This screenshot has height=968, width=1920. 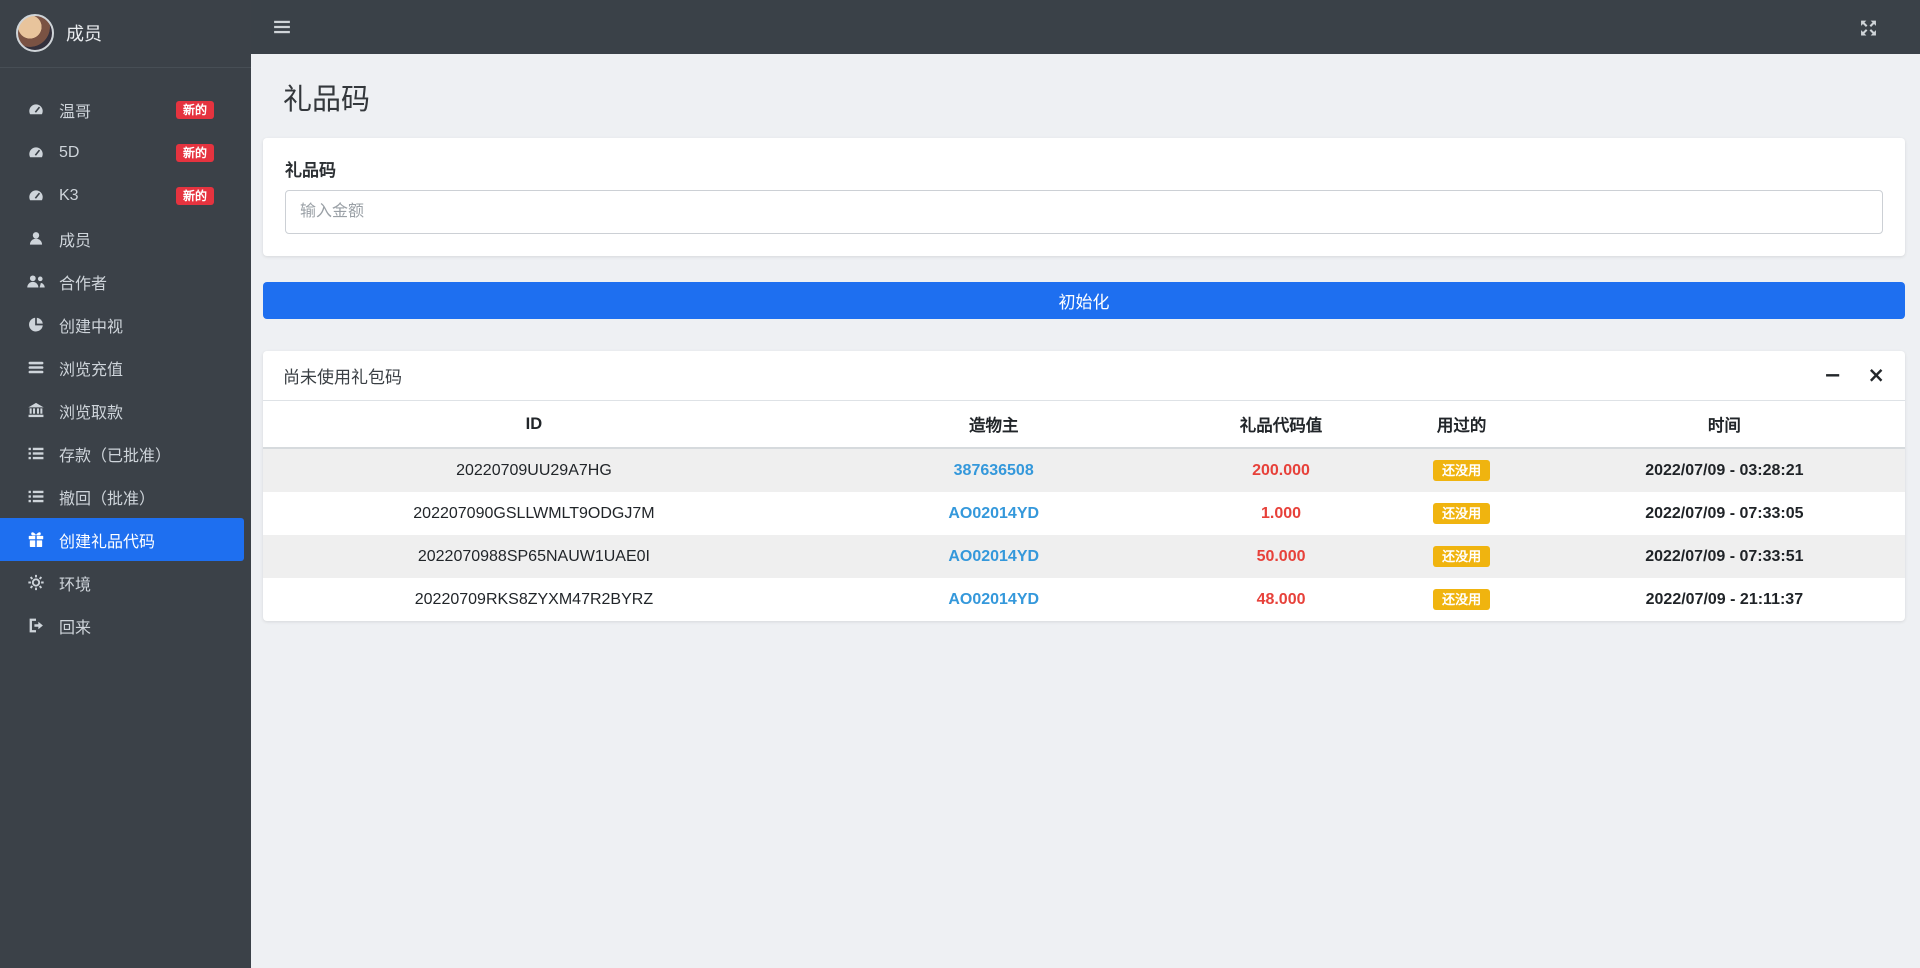 I want to click on fullscreen-button, so click(x=1875, y=27).